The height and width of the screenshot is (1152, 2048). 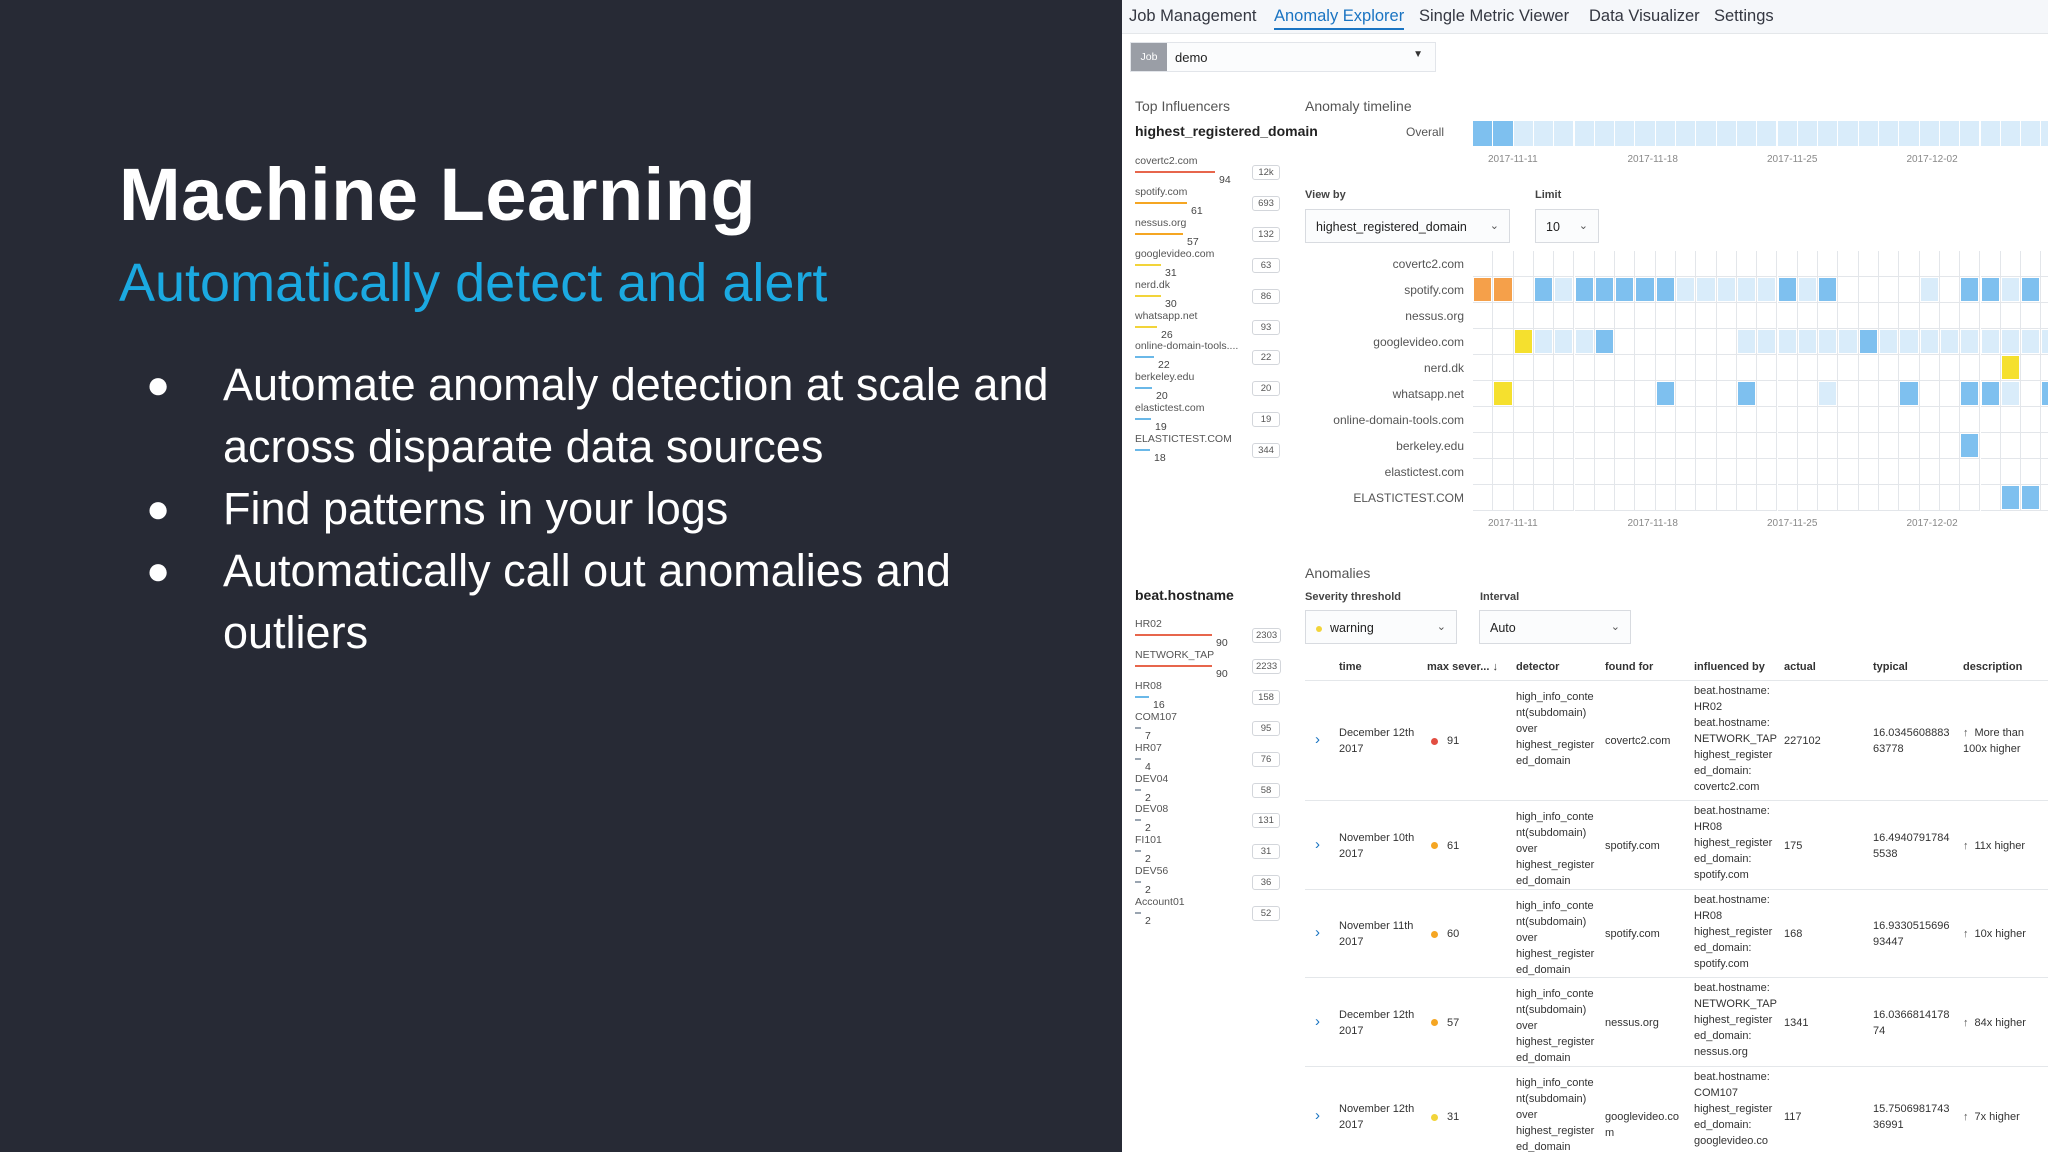 I want to click on column-header-found-for: found for, so click(x=1629, y=667).